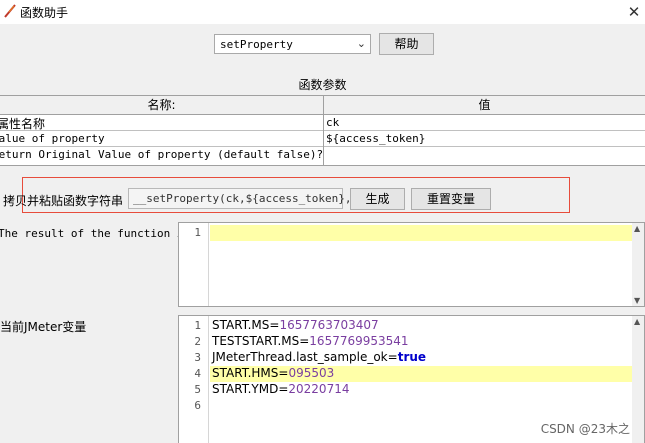 The height and width of the screenshot is (443, 645). I want to click on function-string-field: __setProperty(ck,${access_token},)}, so click(246, 198).